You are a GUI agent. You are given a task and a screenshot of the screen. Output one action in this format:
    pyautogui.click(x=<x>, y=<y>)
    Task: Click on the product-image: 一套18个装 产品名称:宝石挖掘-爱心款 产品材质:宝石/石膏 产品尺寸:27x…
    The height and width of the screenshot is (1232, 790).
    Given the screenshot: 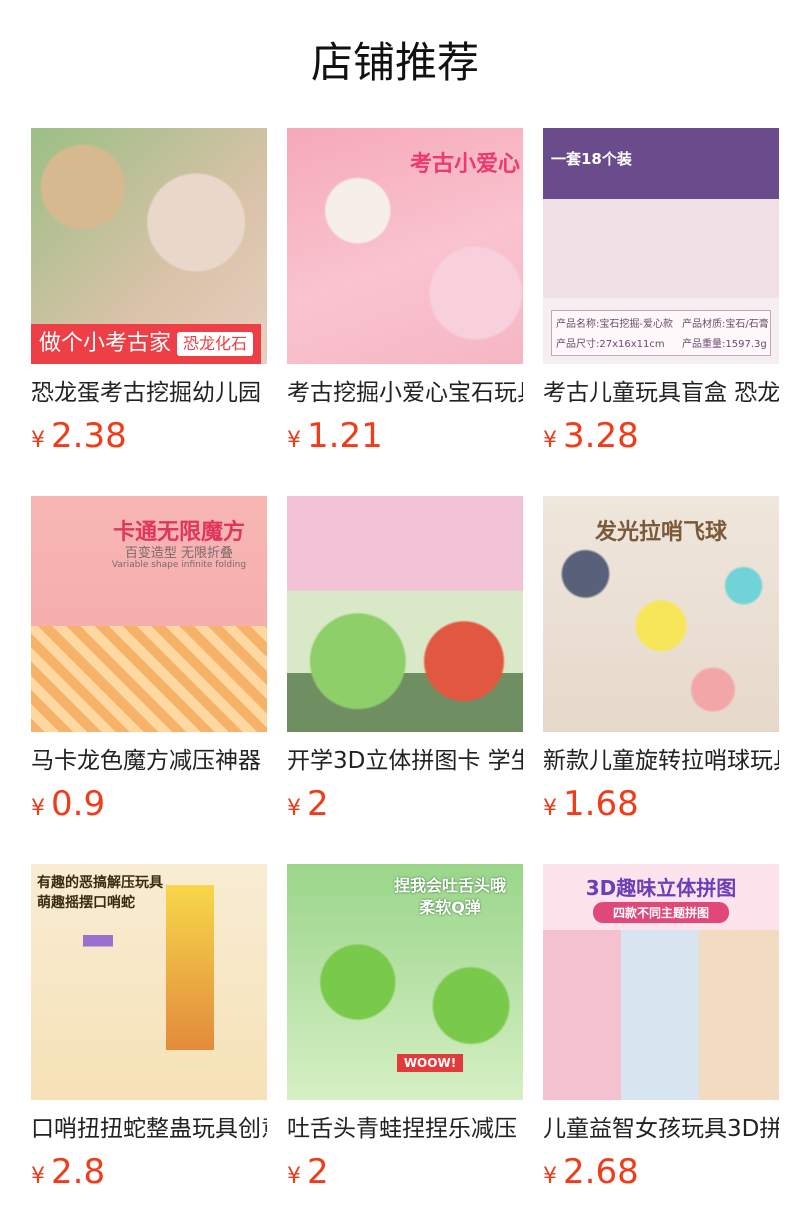 What is the action you would take?
    pyautogui.click(x=661, y=246)
    